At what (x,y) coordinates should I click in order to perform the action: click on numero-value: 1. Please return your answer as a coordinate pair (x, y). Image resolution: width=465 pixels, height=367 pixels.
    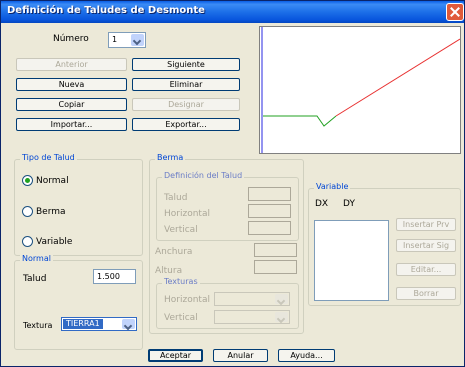
    Looking at the image, I should click on (115, 39).